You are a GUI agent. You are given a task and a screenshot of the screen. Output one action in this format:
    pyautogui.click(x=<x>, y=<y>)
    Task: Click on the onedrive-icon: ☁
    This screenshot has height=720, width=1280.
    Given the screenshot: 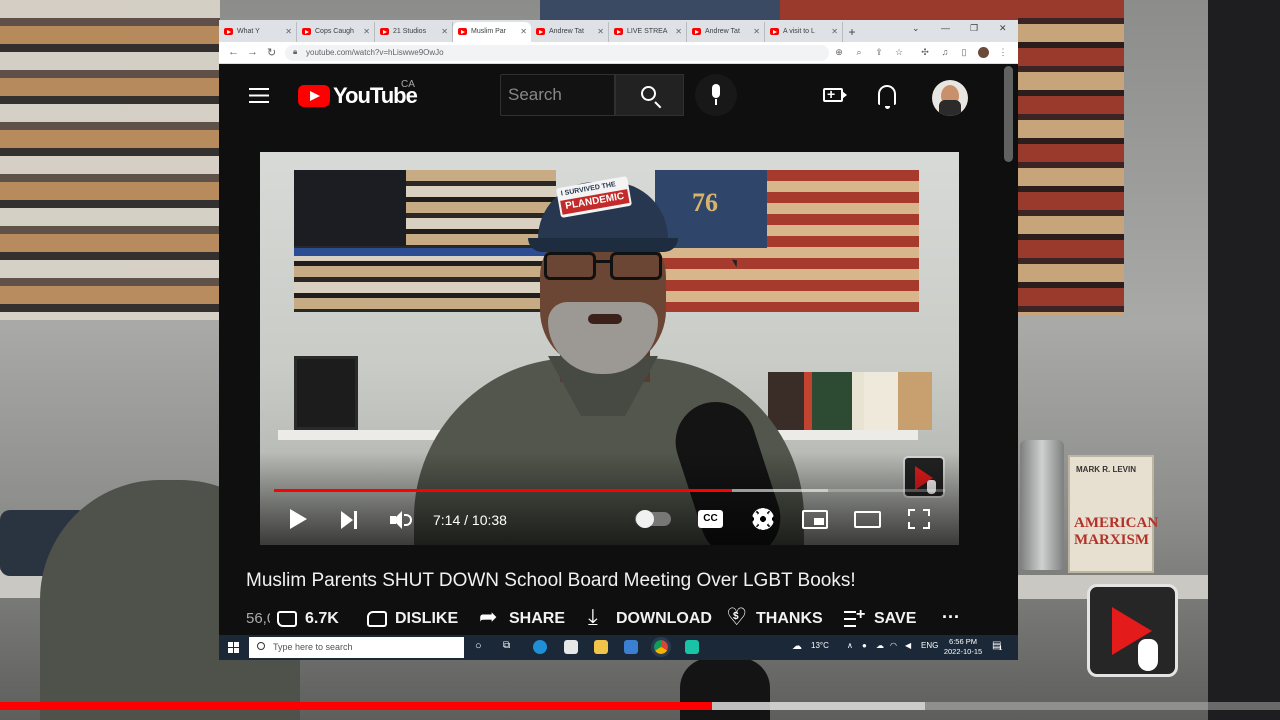 What is the action you would take?
    pyautogui.click(x=880, y=645)
    